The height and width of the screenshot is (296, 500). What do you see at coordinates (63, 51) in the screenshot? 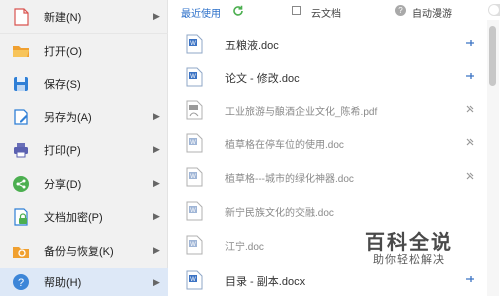
I see `menu-item-label: 打开(O)` at bounding box center [63, 51].